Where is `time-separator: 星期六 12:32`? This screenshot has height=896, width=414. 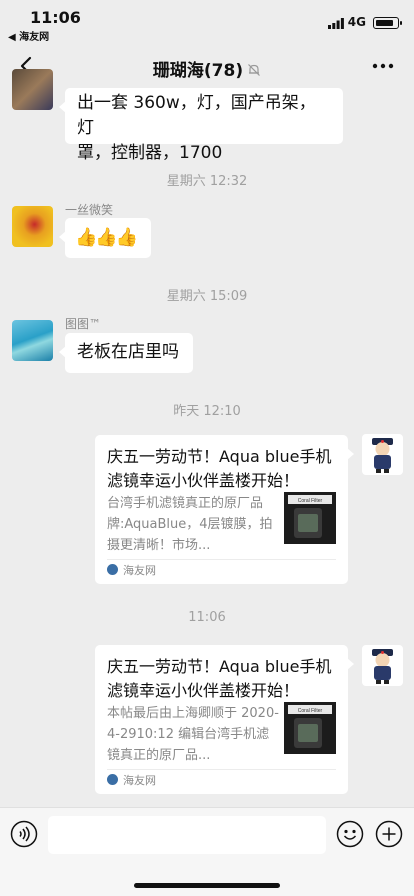 time-separator: 星期六 12:32 is located at coordinates (207, 181).